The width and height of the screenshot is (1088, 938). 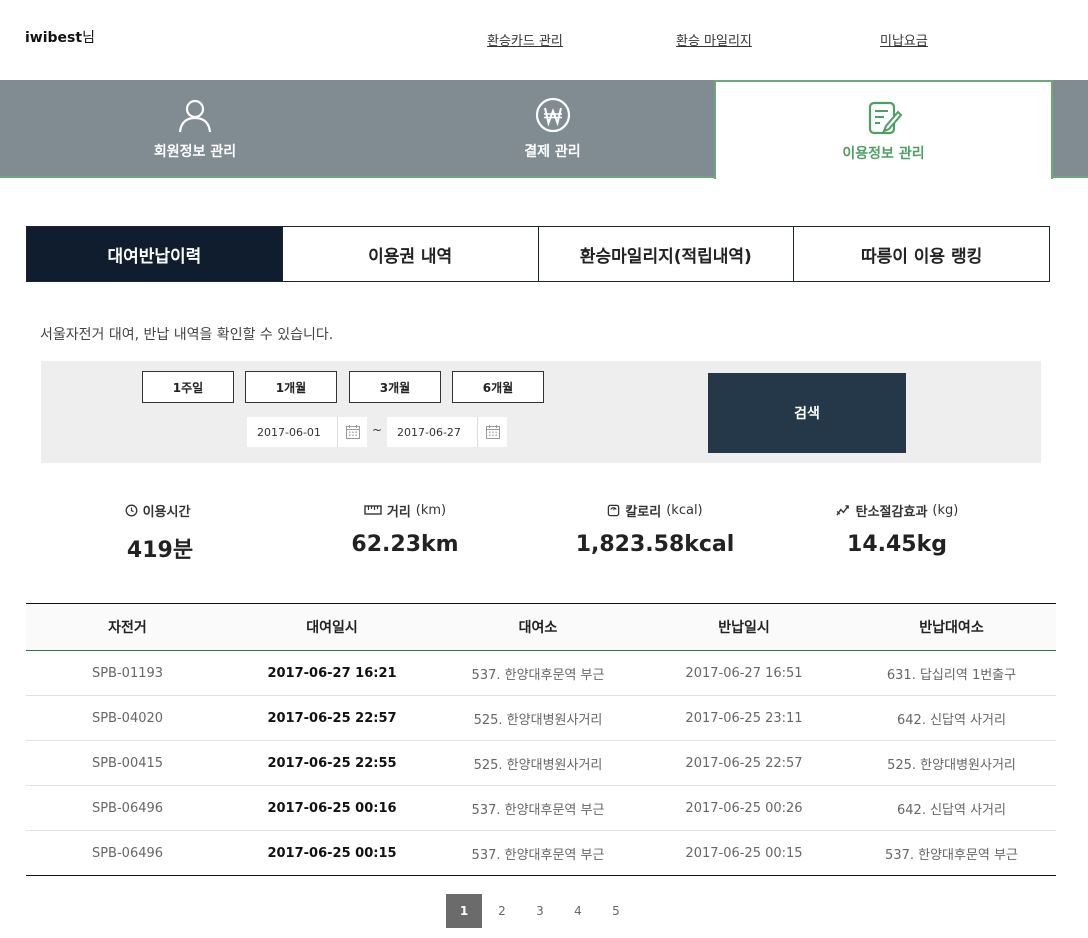 What do you see at coordinates (464, 911) in the screenshot?
I see `page-1-button: 1` at bounding box center [464, 911].